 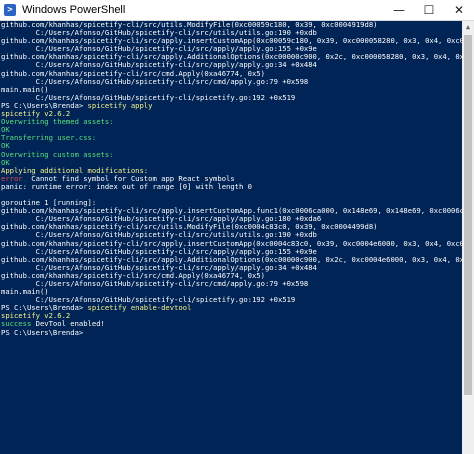 I want to click on vertical-scrollbar: ▲, so click(x=468, y=237).